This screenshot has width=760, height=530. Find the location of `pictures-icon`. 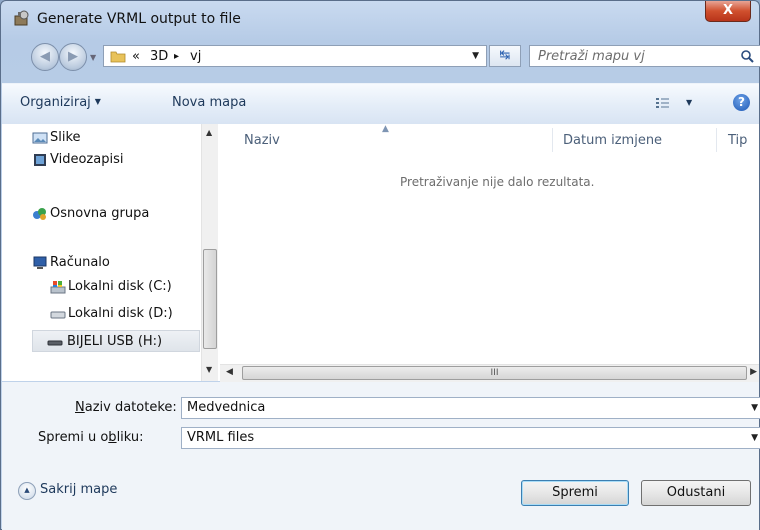

pictures-icon is located at coordinates (40, 138).